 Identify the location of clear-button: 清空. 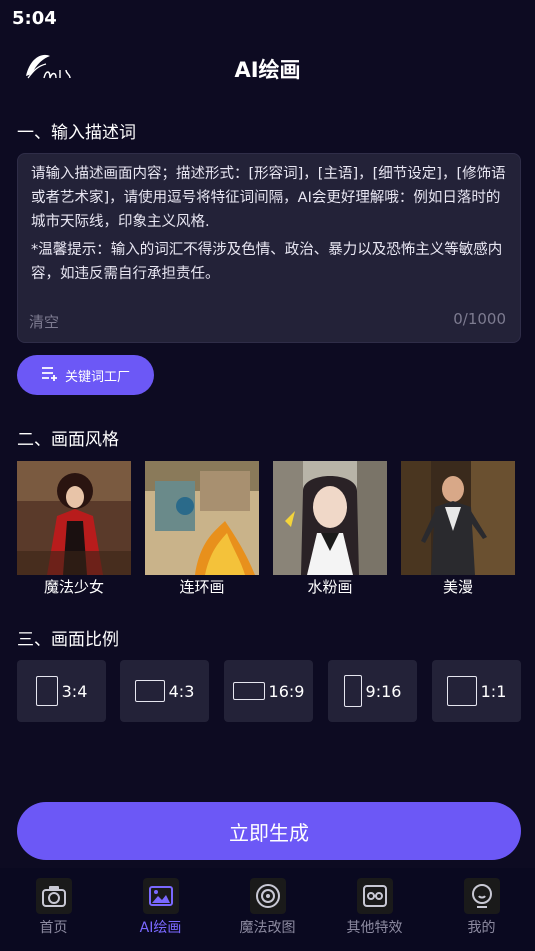
(44, 321).